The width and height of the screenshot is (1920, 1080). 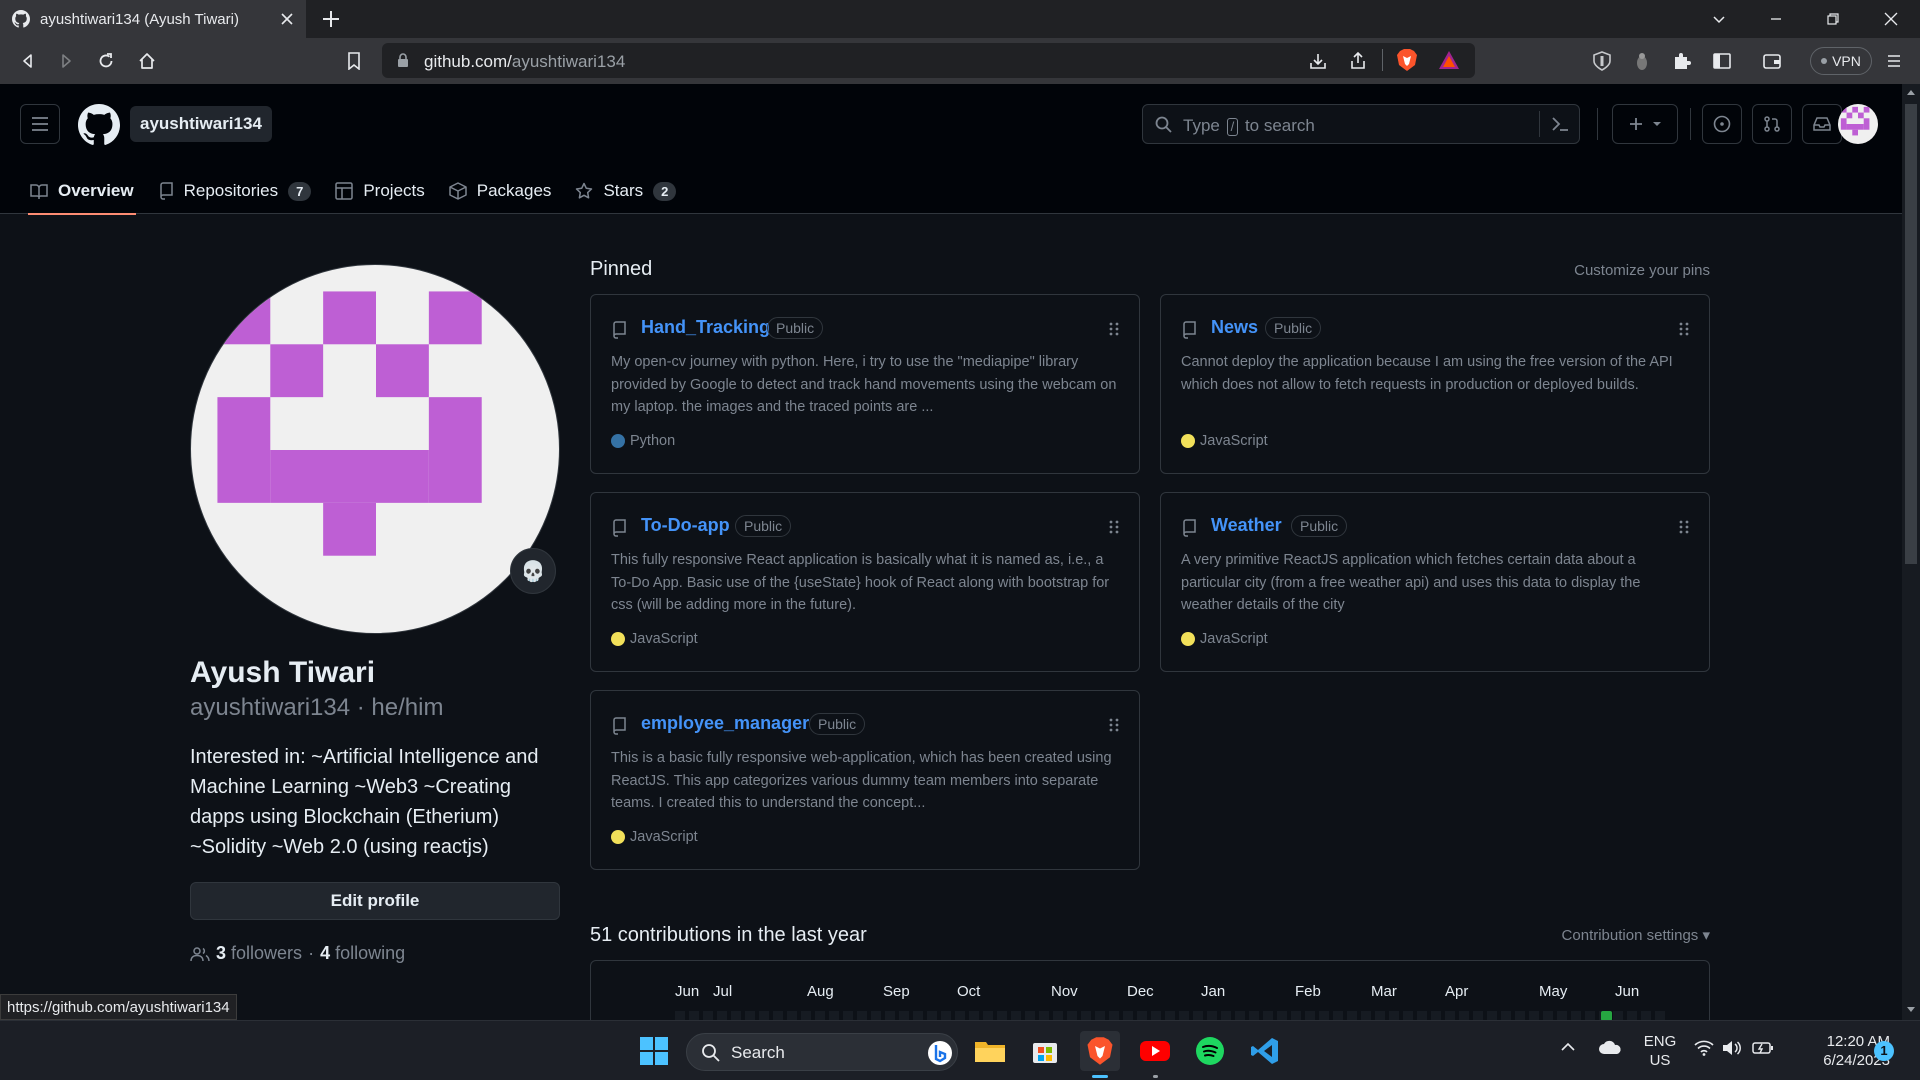 I want to click on tab-repositories-label: Repositories, so click(x=231, y=190).